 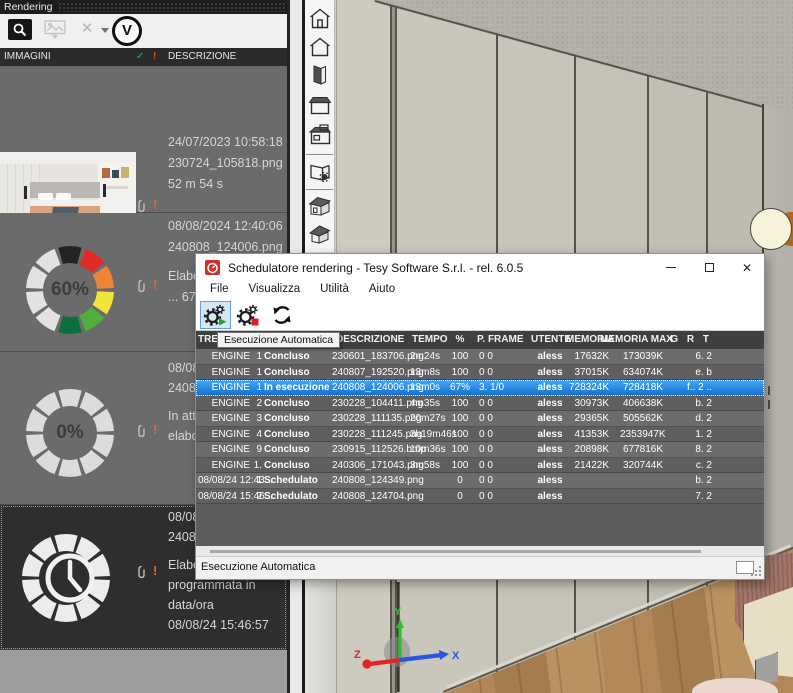 What do you see at coordinates (143, 31) in the screenshot?
I see `panel-toolbar: ✕ V` at bounding box center [143, 31].